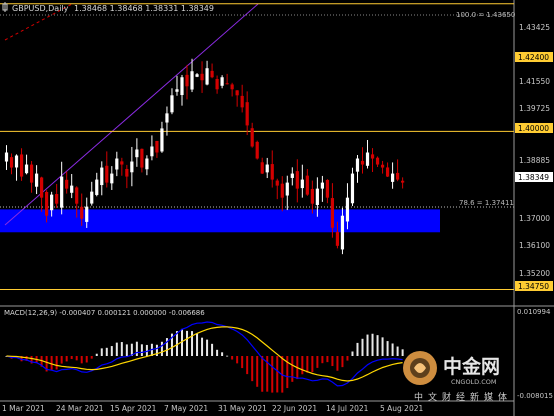 This screenshot has width=554, height=416. What do you see at coordinates (186, 408) in the screenshot?
I see `x-tick: 7 May 2021` at bounding box center [186, 408].